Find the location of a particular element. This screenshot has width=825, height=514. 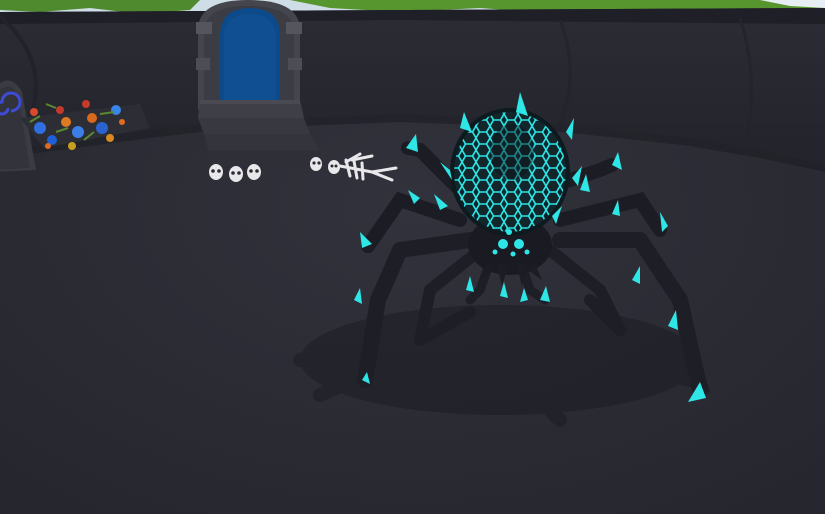

stone-doorway is located at coordinates (249, 55).